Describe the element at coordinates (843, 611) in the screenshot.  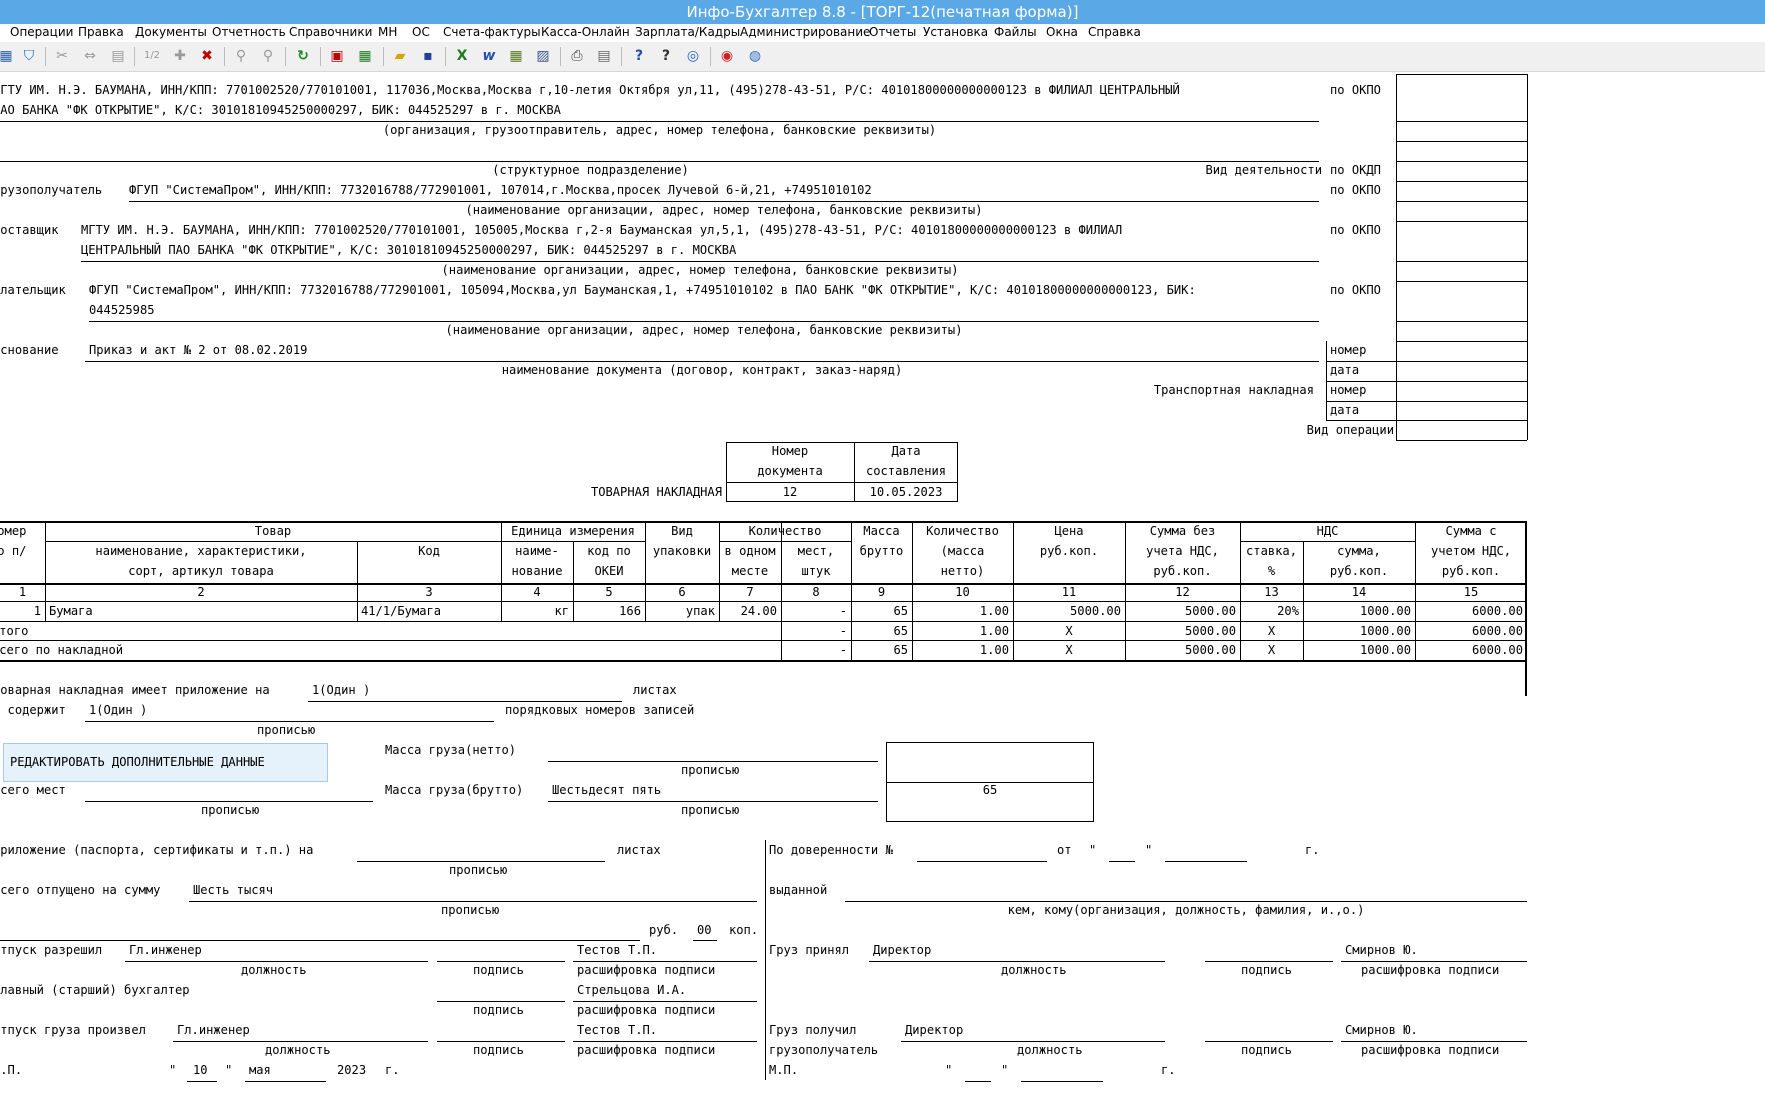
I see `row-qty-places: -` at that location.